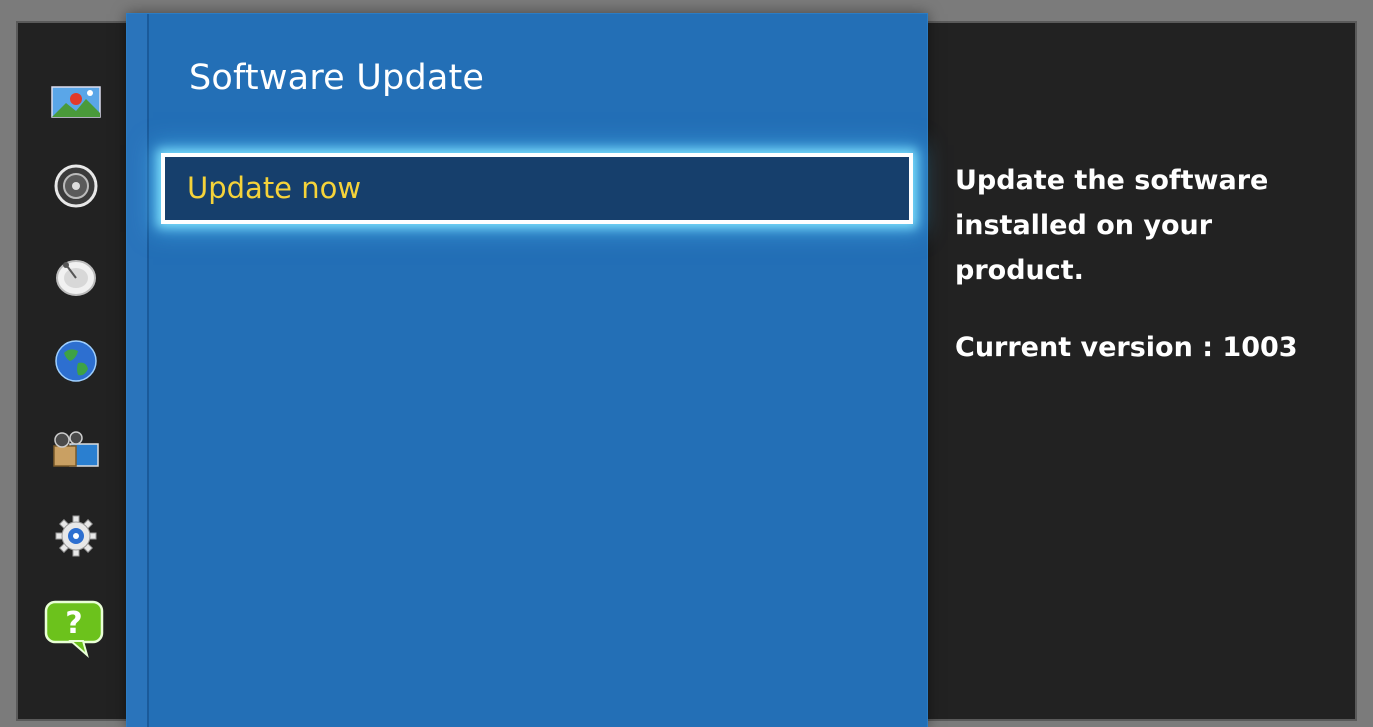 The height and width of the screenshot is (727, 1373). I want to click on update-now-label: Update now, so click(274, 188).